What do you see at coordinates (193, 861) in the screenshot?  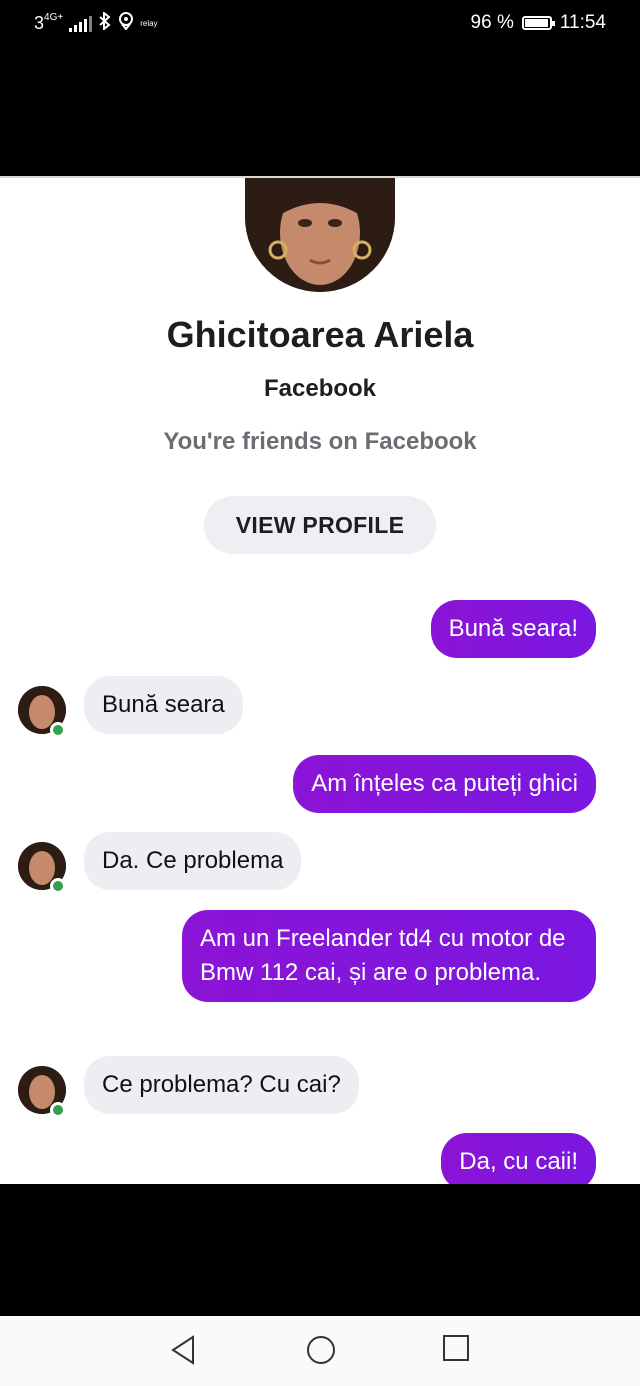 I see `message-bubble-incoming: Da. Ce problema` at bounding box center [193, 861].